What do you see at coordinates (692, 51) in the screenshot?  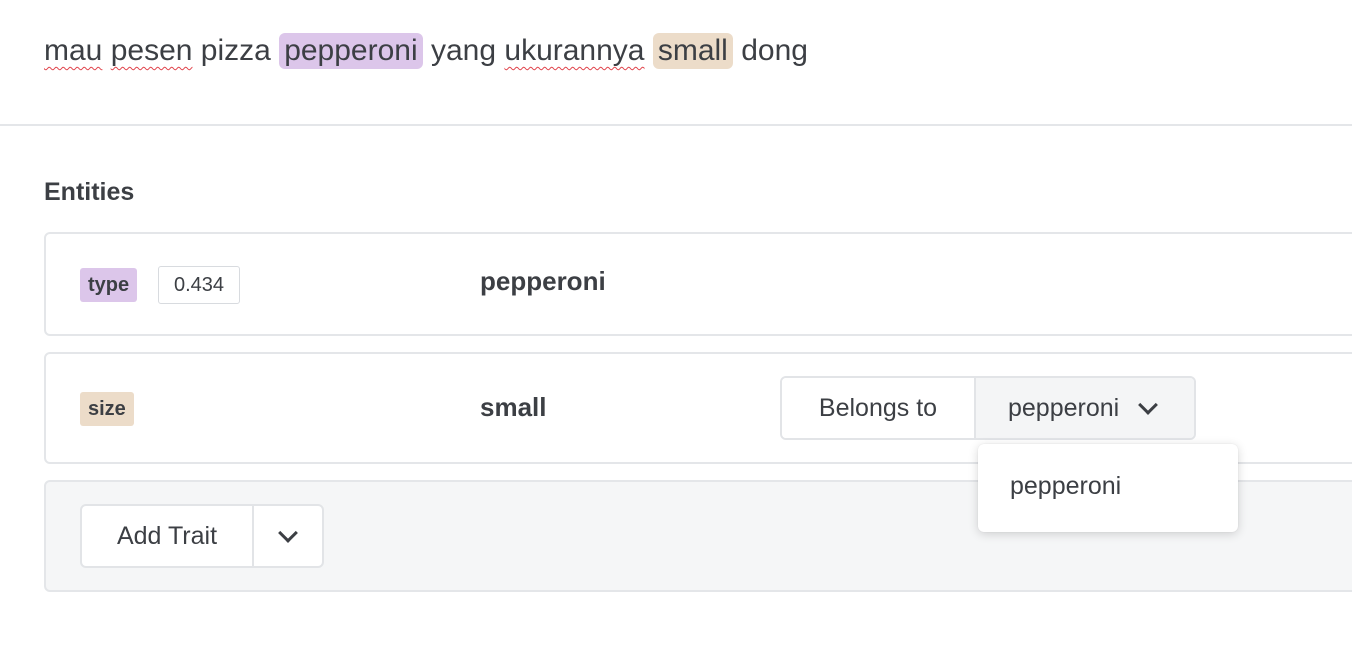 I see `entity-highlight-size: small` at bounding box center [692, 51].